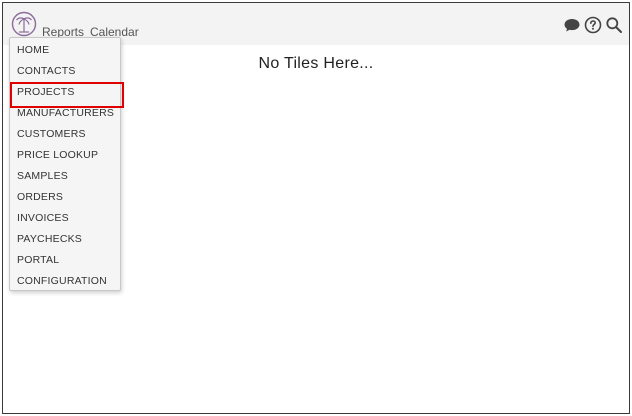 The height and width of the screenshot is (416, 632). I want to click on menu-item-projects: PROJECTS, so click(67, 95).